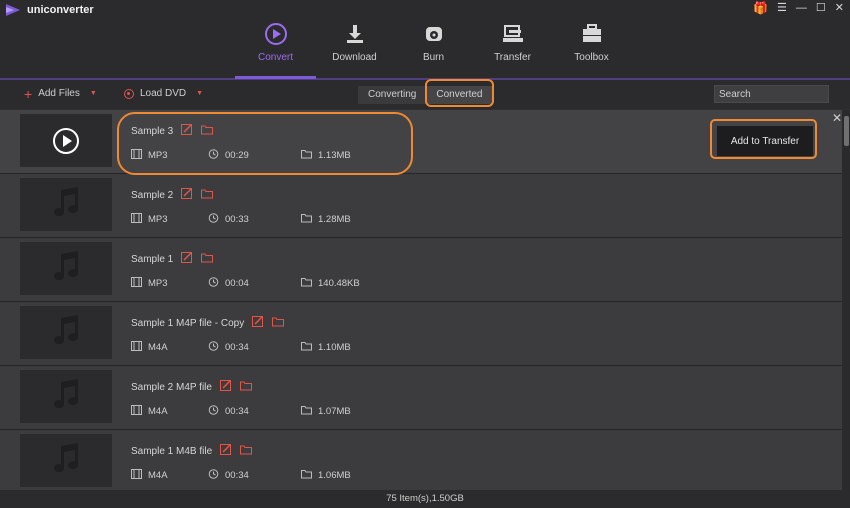 This screenshot has height=508, width=850. Describe the element at coordinates (801, 8) in the screenshot. I see `minimize-icon: —` at that location.